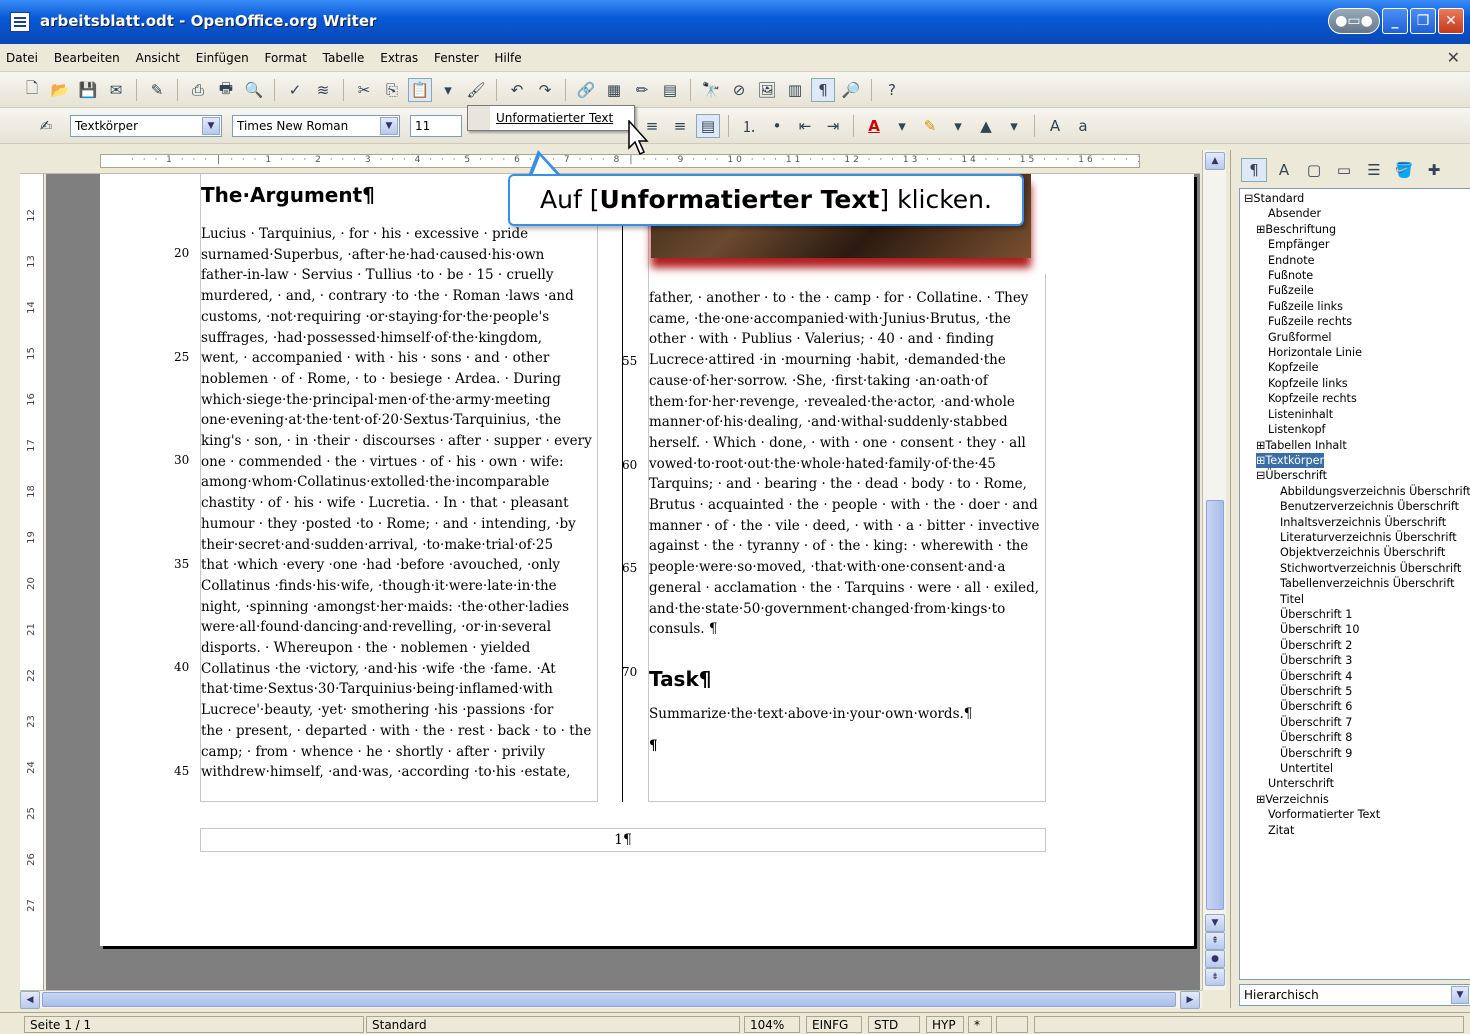  What do you see at coordinates (1395, 21) in the screenshot?
I see `minimize-button: _` at bounding box center [1395, 21].